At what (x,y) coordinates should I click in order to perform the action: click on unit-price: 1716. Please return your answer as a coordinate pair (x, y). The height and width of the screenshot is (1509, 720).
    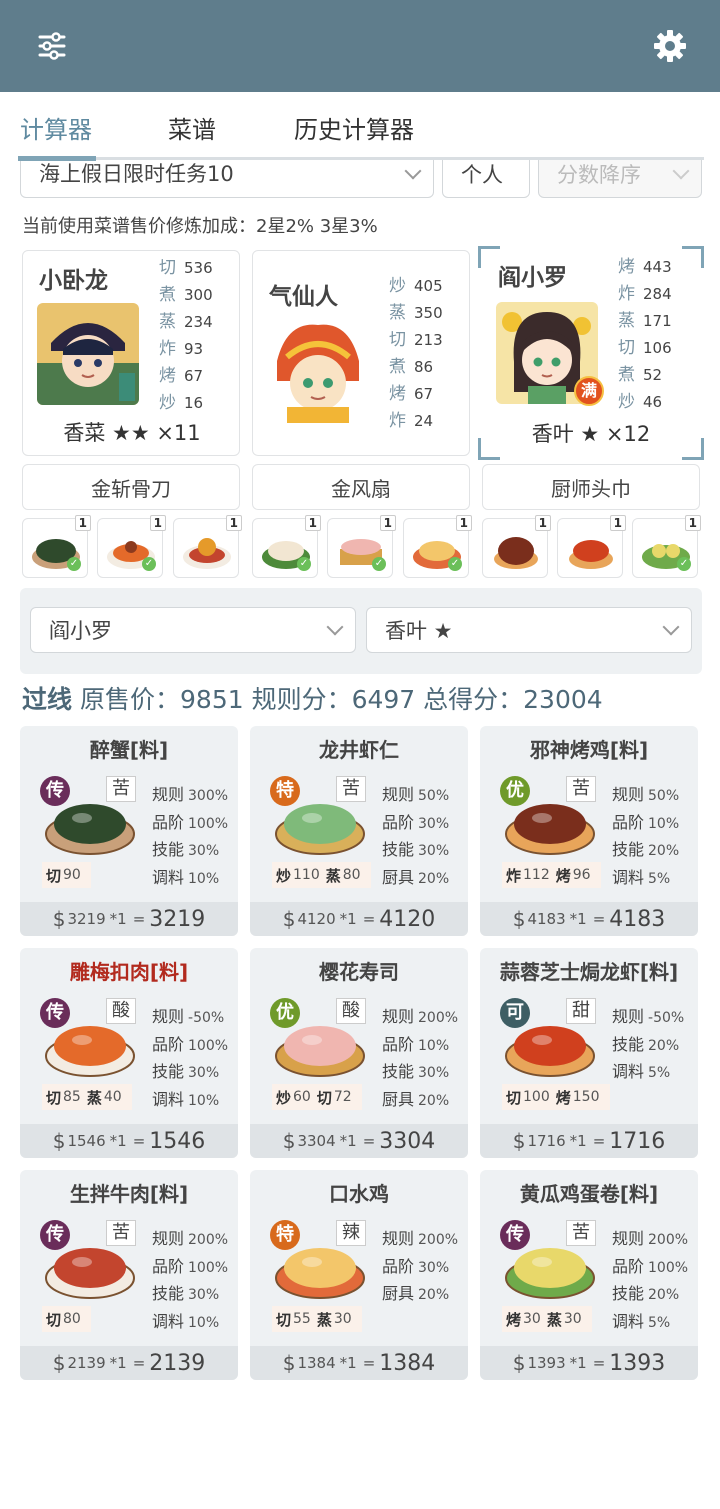
    Looking at the image, I should click on (546, 1141).